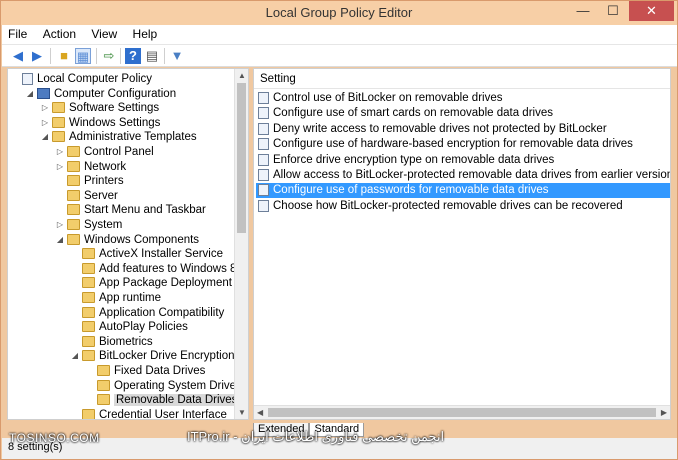 This screenshot has height=460, width=678. I want to click on tree-item: Operating System Drives, so click(163, 386).